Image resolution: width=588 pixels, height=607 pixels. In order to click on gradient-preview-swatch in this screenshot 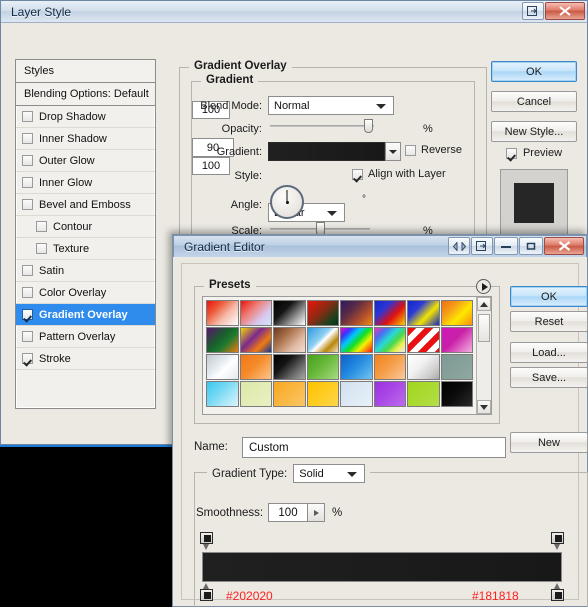, I will do `click(334, 151)`.